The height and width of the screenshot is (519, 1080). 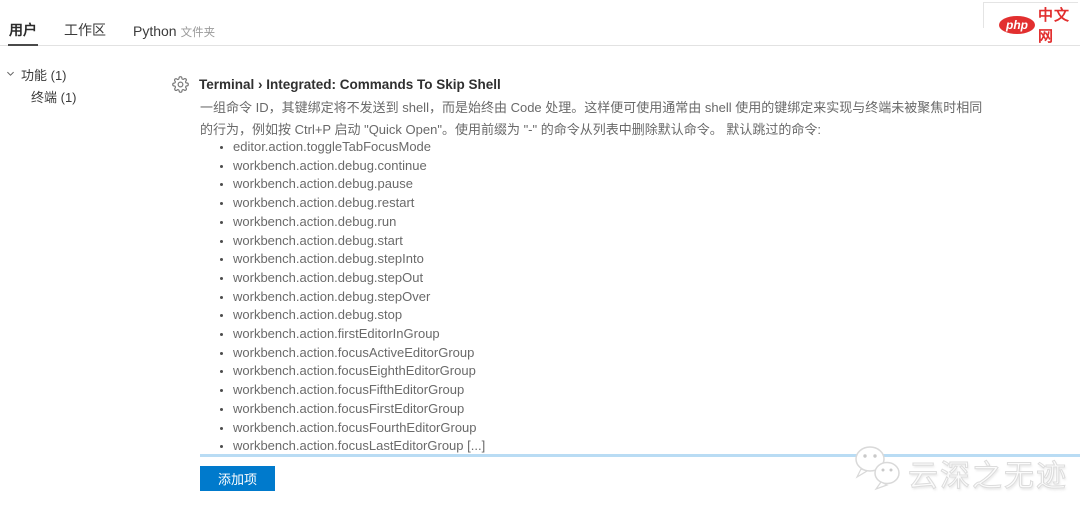 What do you see at coordinates (359, 353) in the screenshot?
I see `command-list-item: workbench.action.focusActiveEditorGroup` at bounding box center [359, 353].